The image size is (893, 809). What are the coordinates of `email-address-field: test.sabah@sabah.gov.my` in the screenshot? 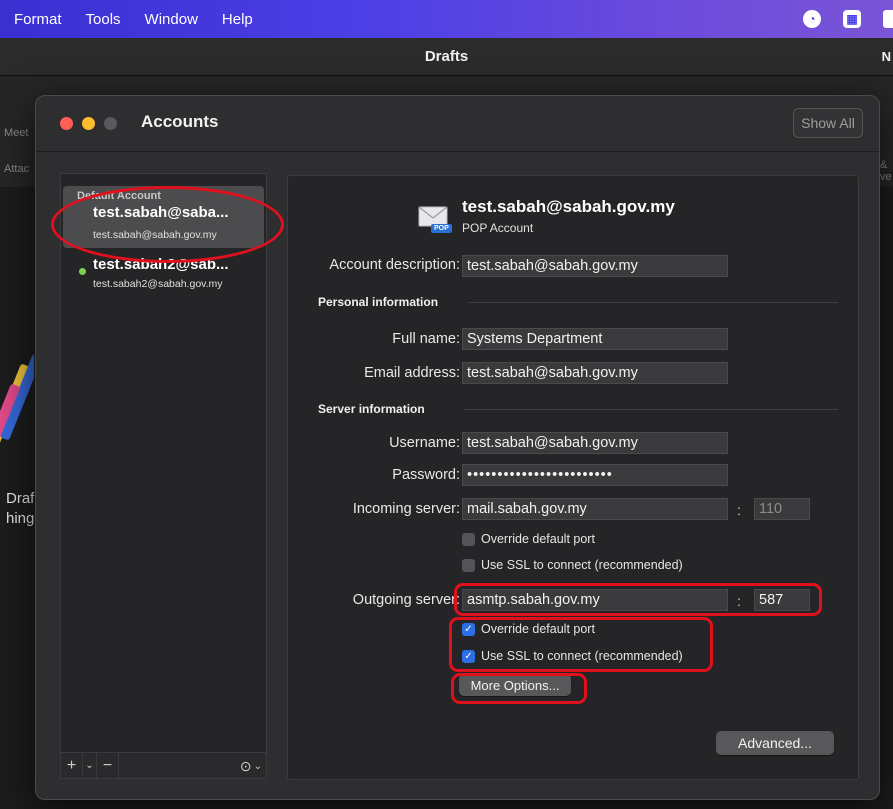 It's located at (595, 373).